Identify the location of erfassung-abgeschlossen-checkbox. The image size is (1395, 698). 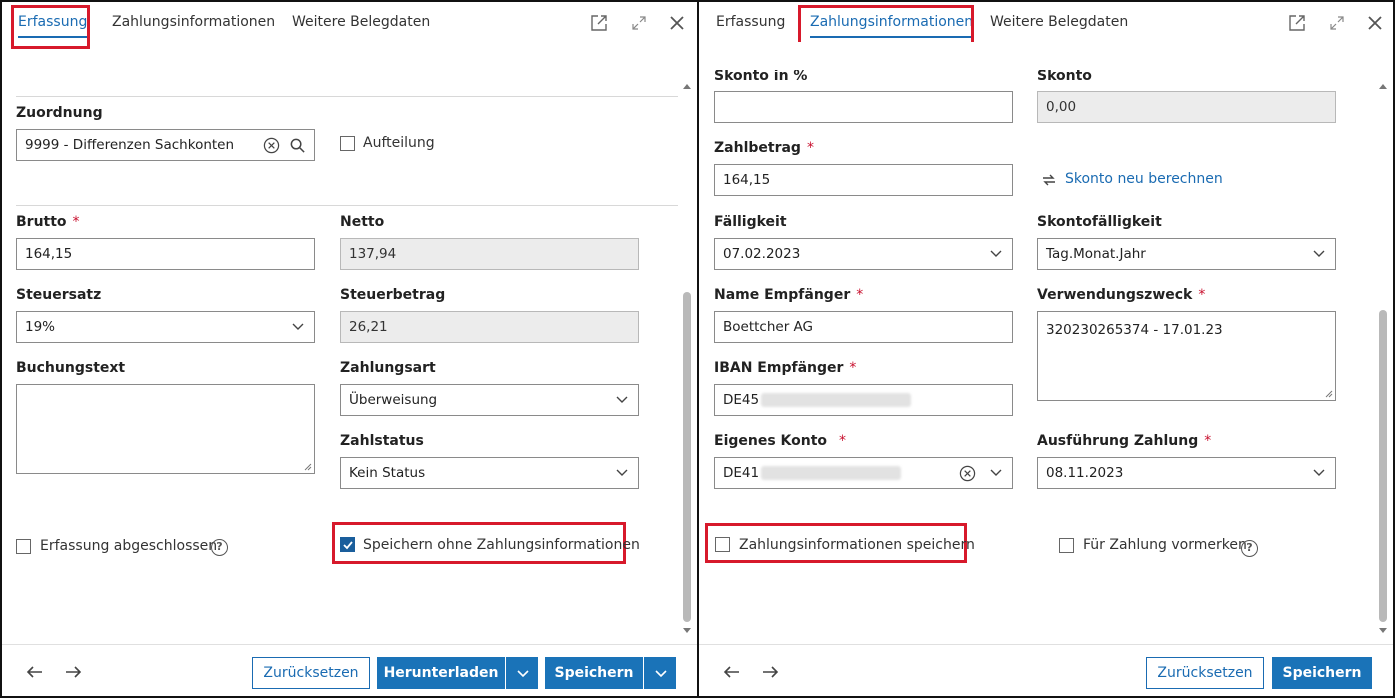
(23, 546).